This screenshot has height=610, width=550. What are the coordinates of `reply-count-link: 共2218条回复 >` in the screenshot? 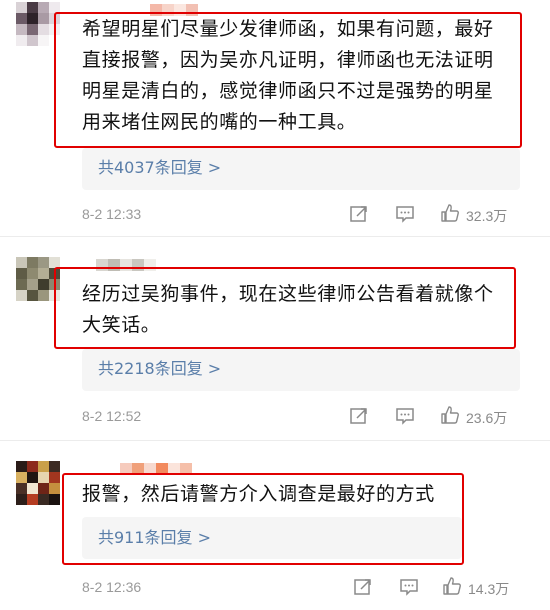 It's located at (159, 369).